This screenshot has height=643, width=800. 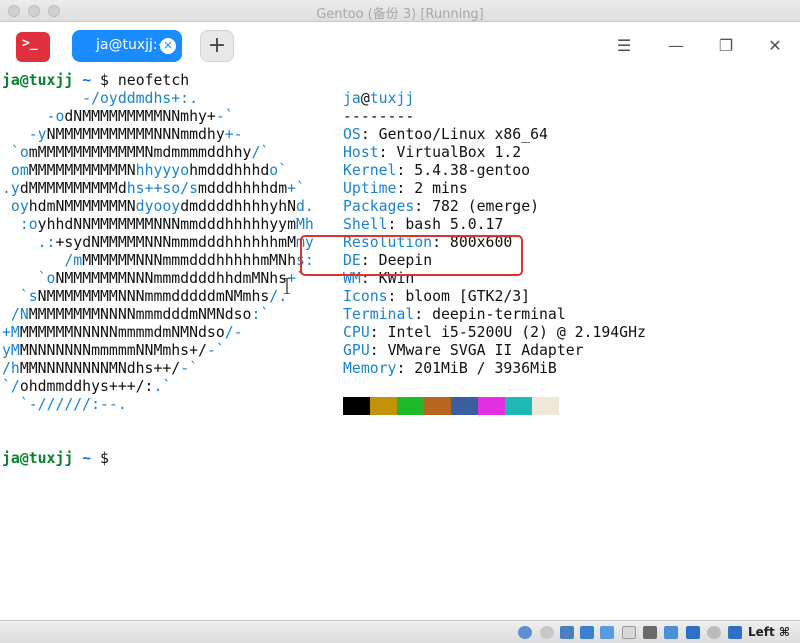 I want to click on info-value: VMware SVGA II Adapter, so click(x=485, y=350).